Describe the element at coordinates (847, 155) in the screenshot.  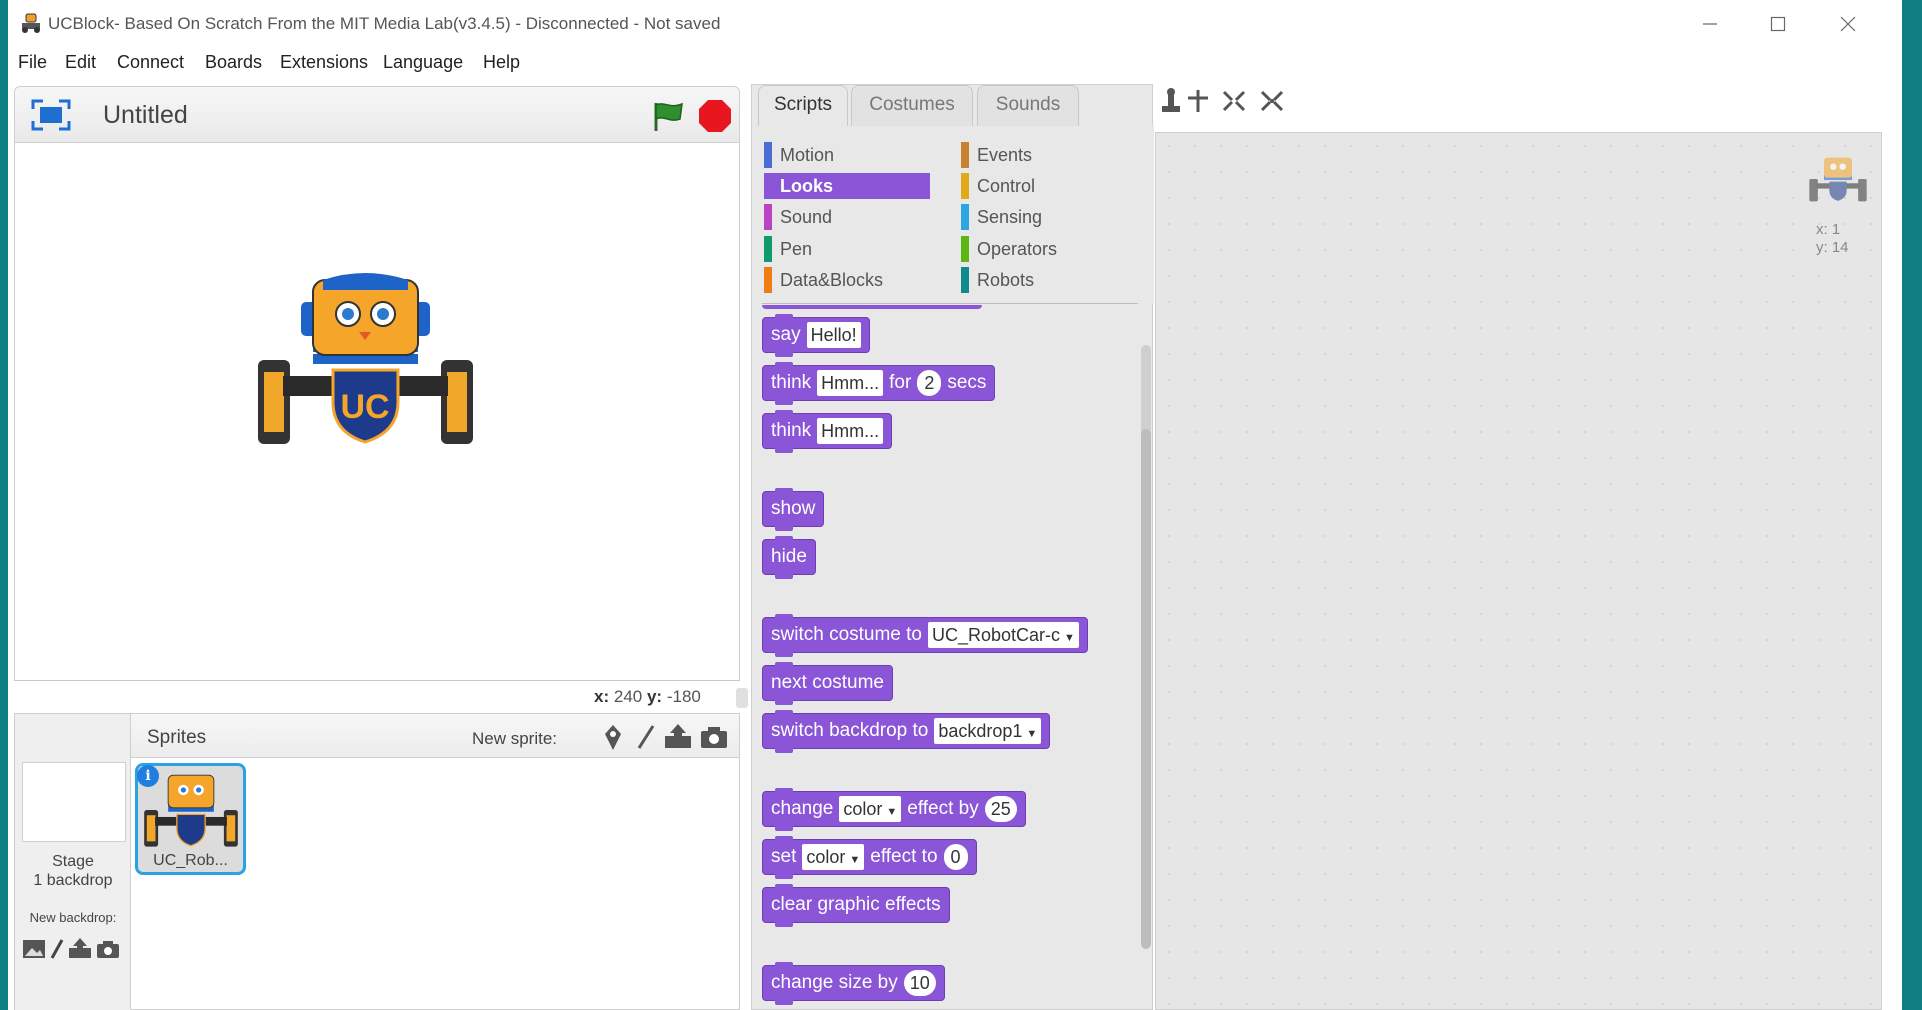
I see `category-motion: Motion` at that location.